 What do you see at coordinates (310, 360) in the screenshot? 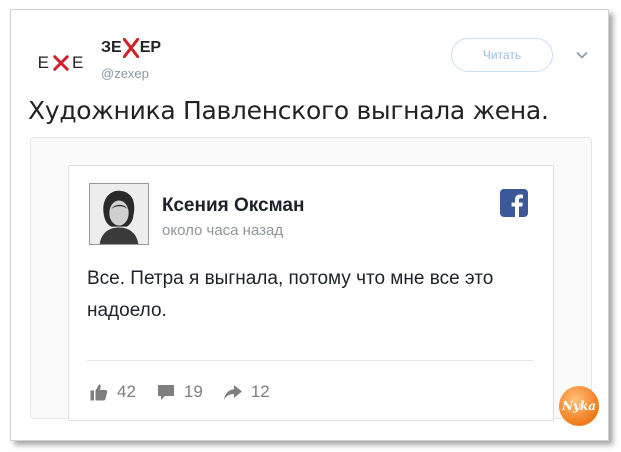
I see `divider` at bounding box center [310, 360].